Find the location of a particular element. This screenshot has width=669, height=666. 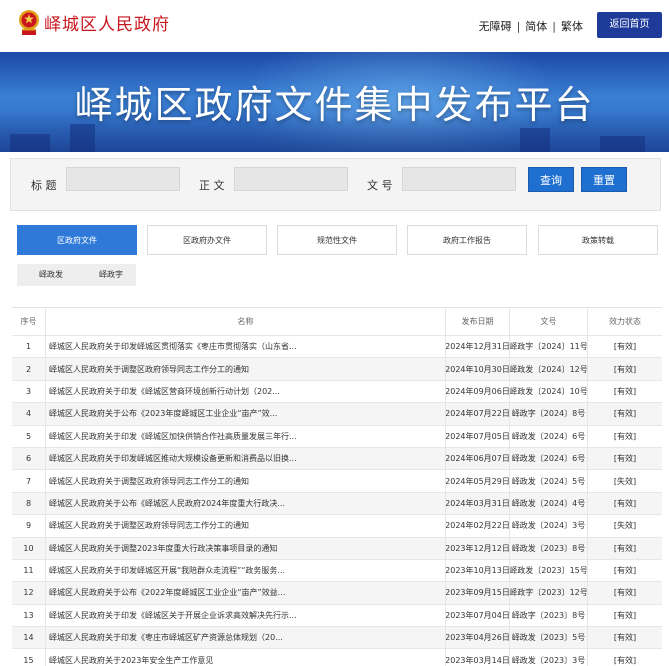

publish-date: 2024年03月31日 is located at coordinates (477, 503).